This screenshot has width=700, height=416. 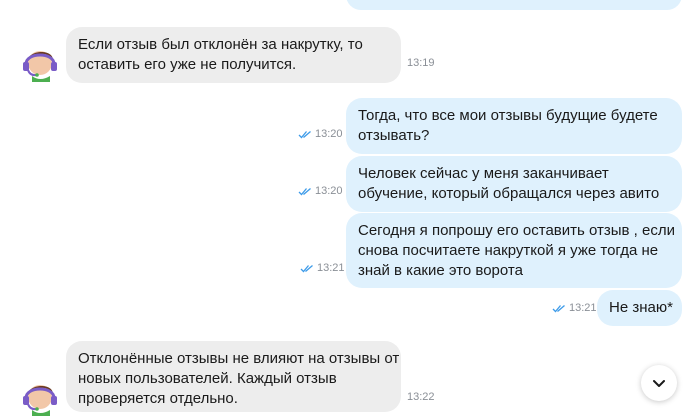 What do you see at coordinates (158, 398) in the screenshot?
I see `message-text: проверяется отдельно.` at bounding box center [158, 398].